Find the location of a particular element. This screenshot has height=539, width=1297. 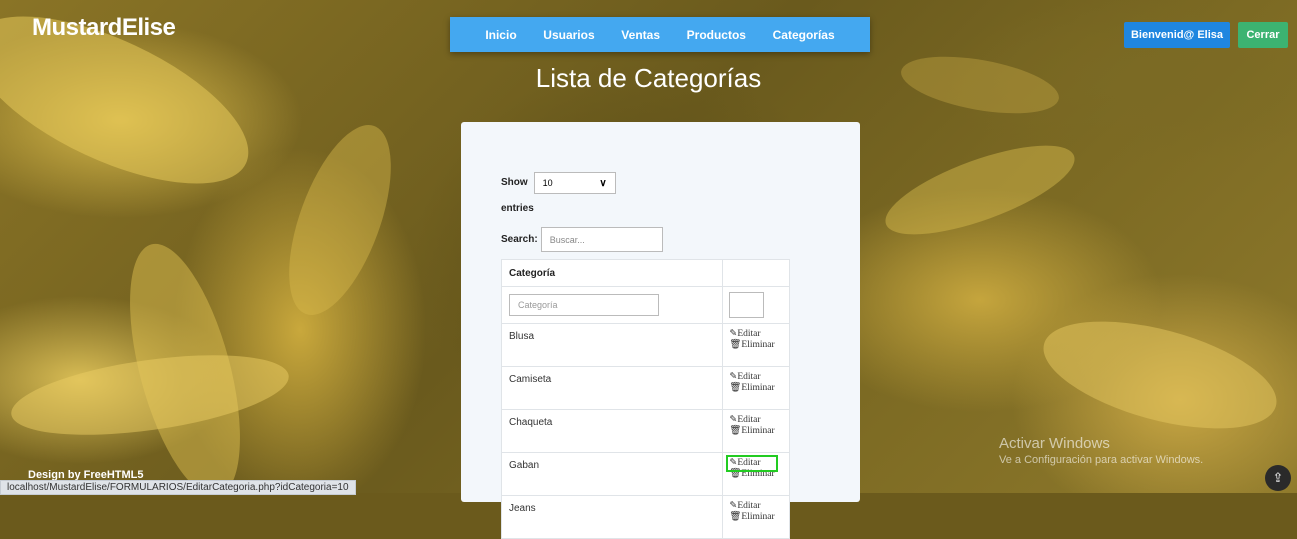

nav-ventas: Ventas is located at coordinates (640, 35).